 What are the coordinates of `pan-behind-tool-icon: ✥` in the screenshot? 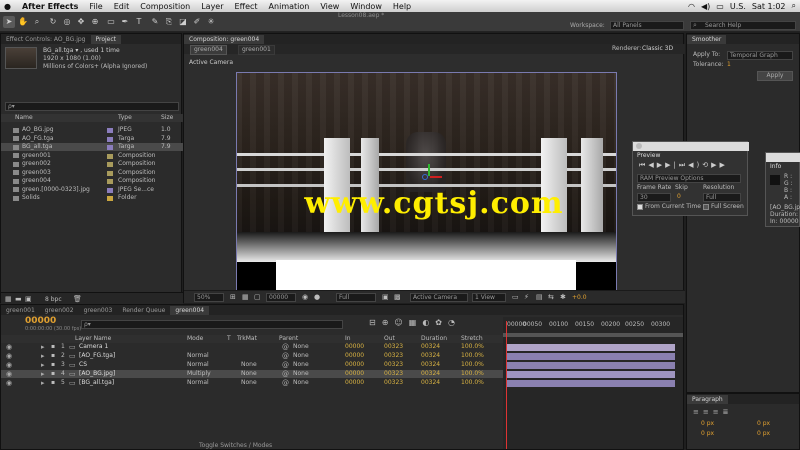 It's located at (81, 22).